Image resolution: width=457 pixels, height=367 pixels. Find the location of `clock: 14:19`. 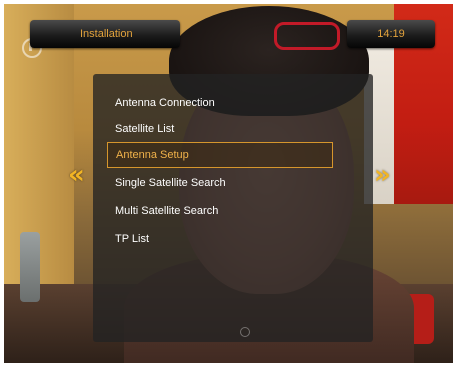

clock: 14:19 is located at coordinates (391, 34).